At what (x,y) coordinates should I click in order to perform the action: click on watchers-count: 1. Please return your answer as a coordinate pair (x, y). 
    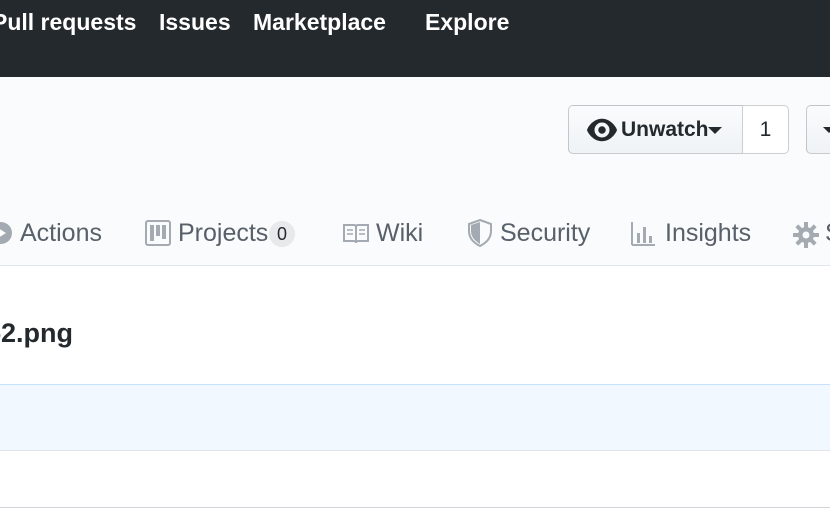
    Looking at the image, I should click on (765, 129).